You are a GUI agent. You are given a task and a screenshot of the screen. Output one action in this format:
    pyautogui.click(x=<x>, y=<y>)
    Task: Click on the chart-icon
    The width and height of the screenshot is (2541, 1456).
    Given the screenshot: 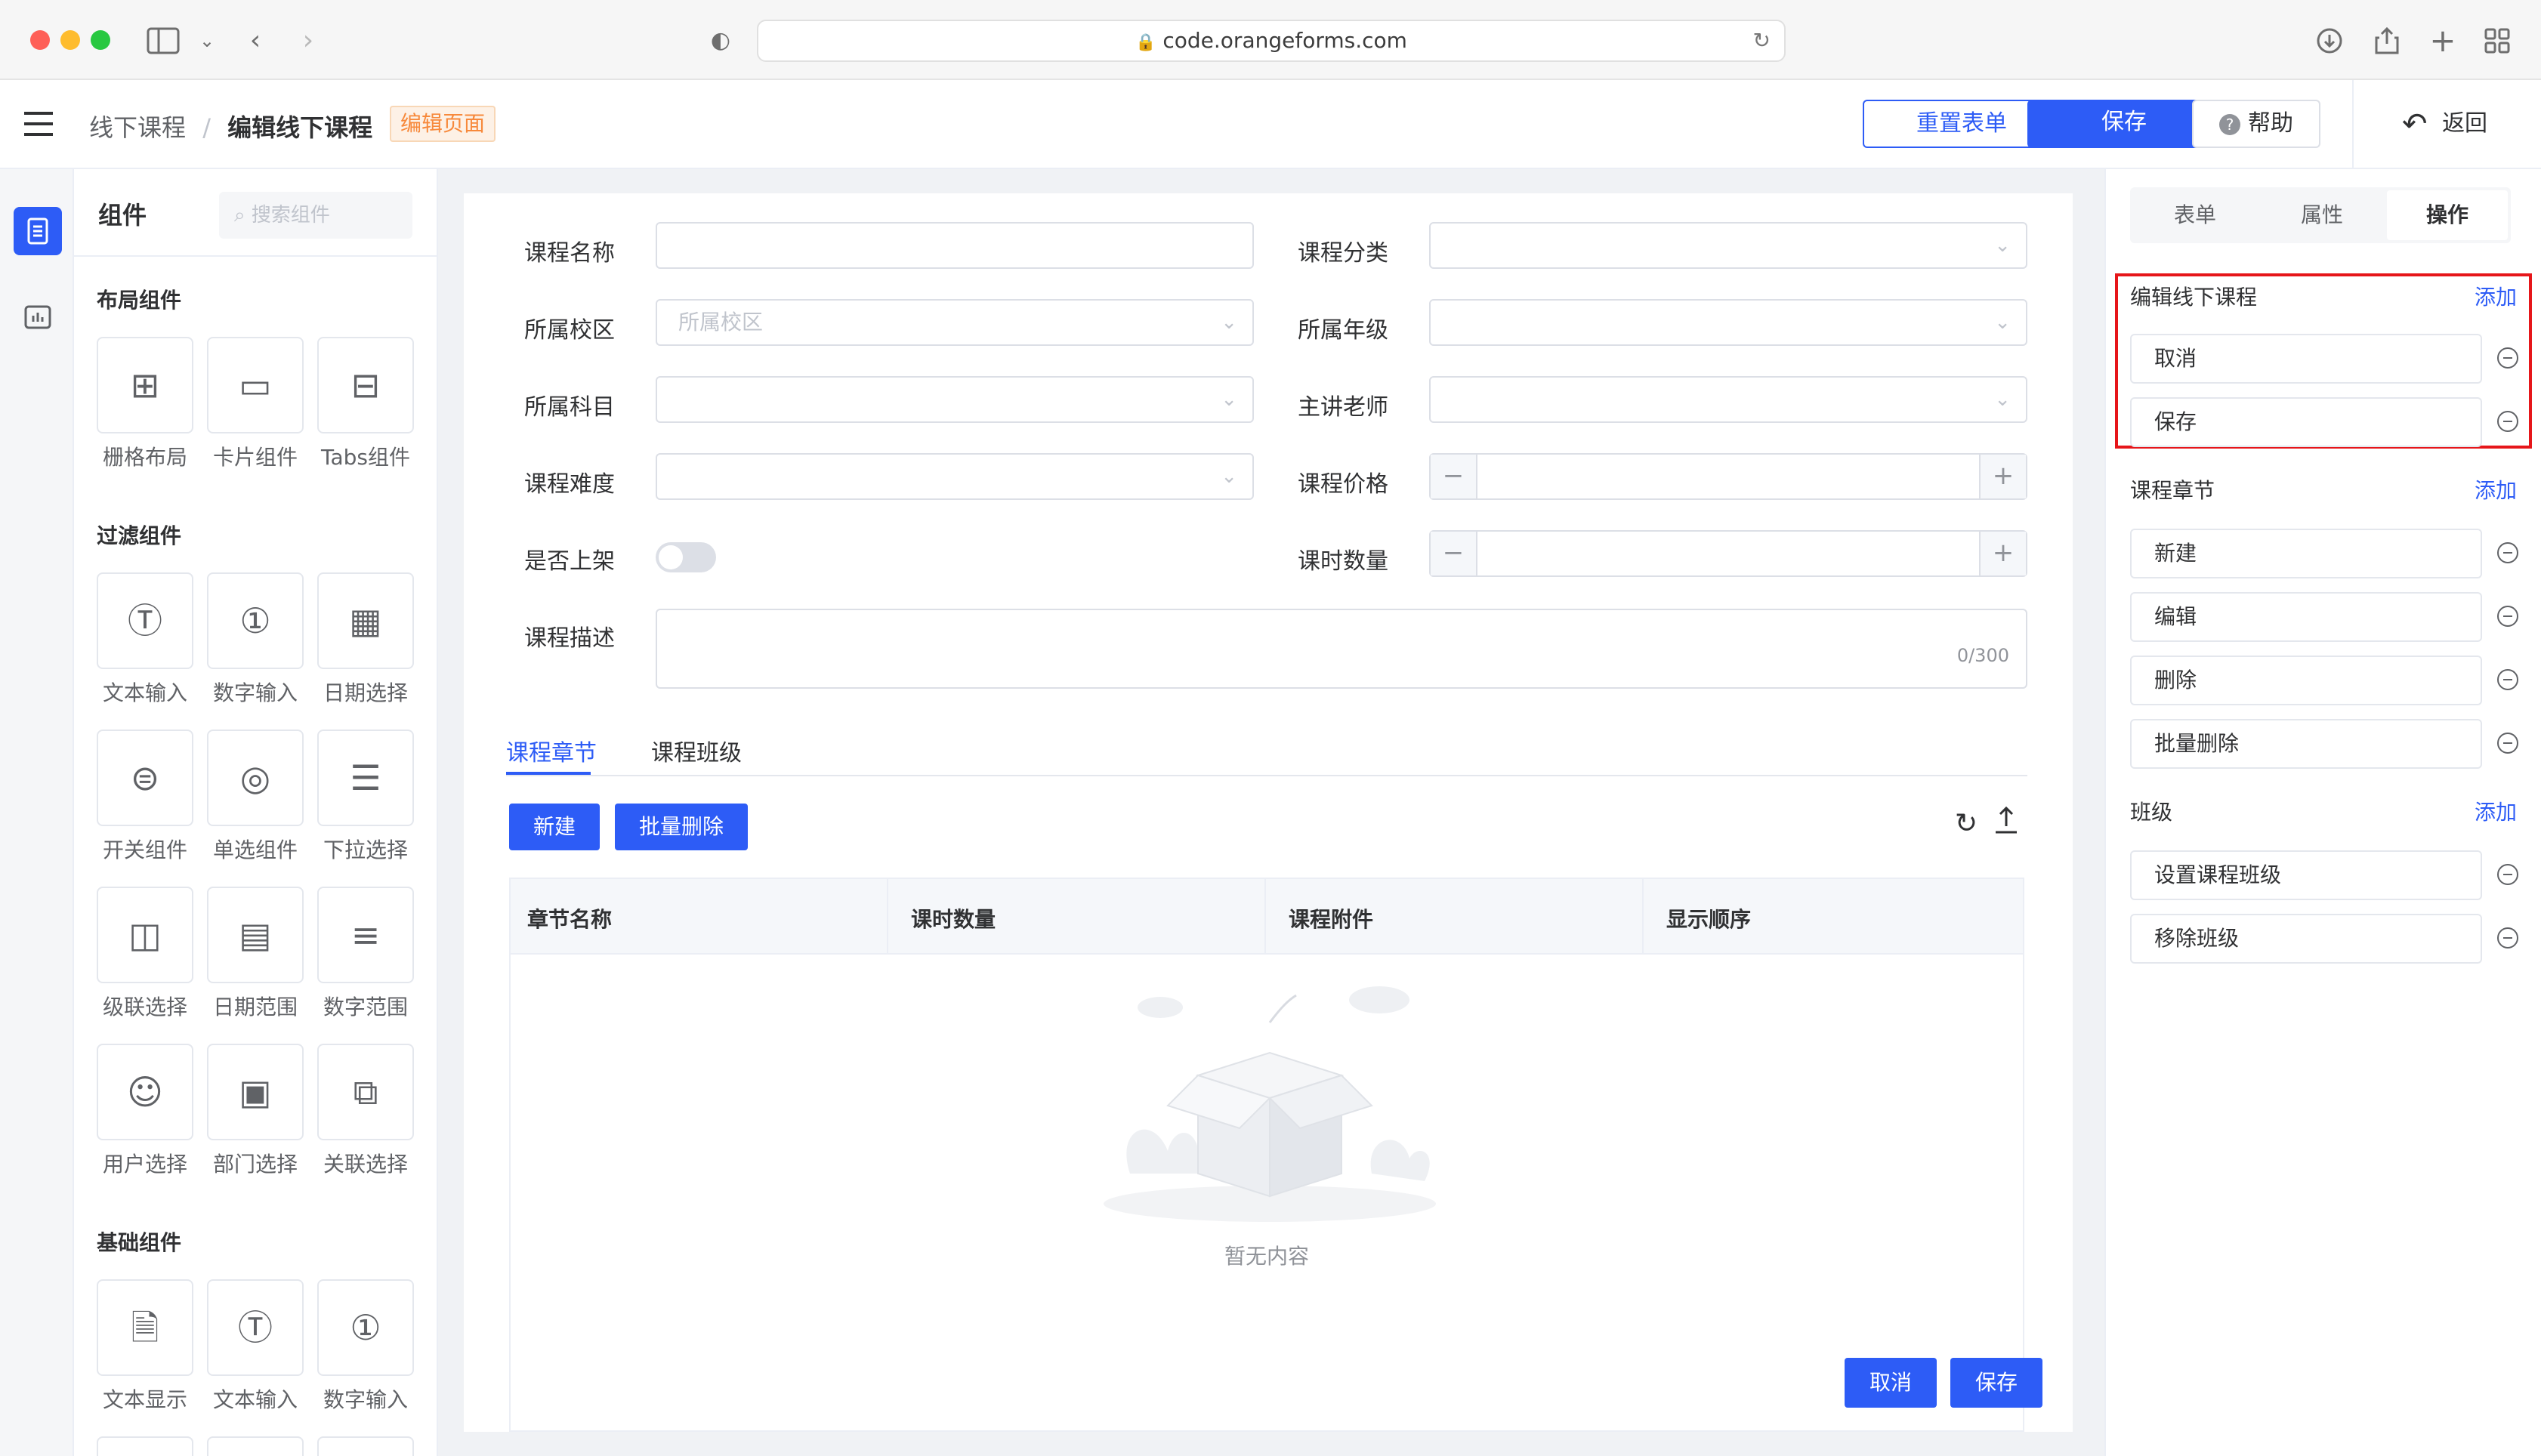 What is the action you would take?
    pyautogui.click(x=38, y=317)
    